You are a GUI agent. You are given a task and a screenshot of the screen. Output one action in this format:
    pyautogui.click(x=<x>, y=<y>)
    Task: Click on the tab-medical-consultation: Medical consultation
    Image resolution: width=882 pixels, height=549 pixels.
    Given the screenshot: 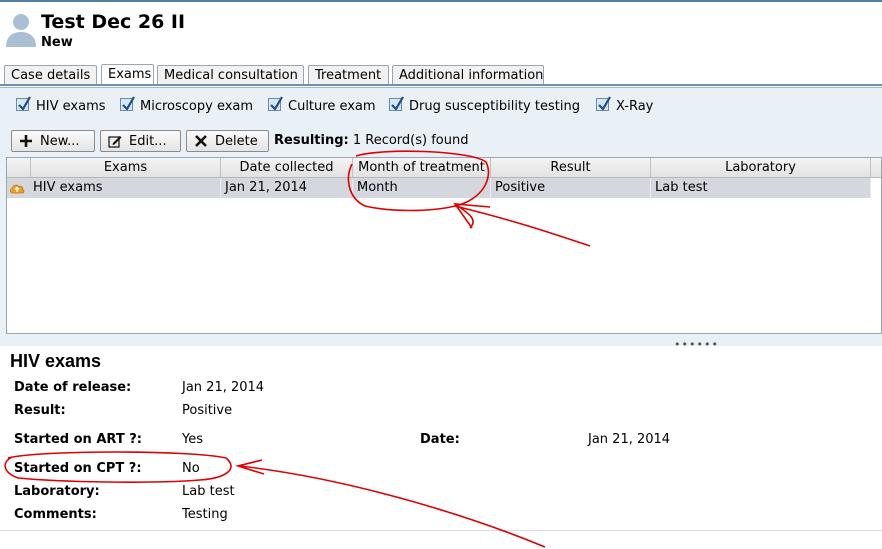 What is the action you would take?
    pyautogui.click(x=230, y=74)
    